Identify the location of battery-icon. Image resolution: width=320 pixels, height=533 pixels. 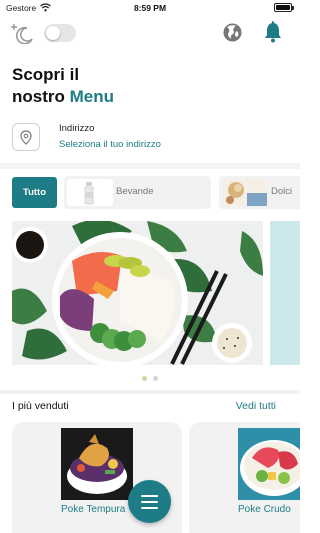
(284, 7).